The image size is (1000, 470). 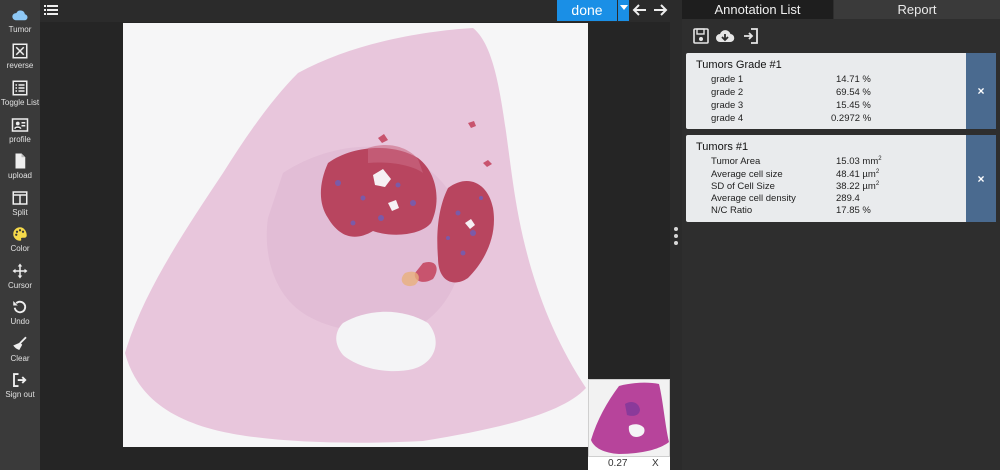 What do you see at coordinates (751, 36) in the screenshot?
I see `import-icon` at bounding box center [751, 36].